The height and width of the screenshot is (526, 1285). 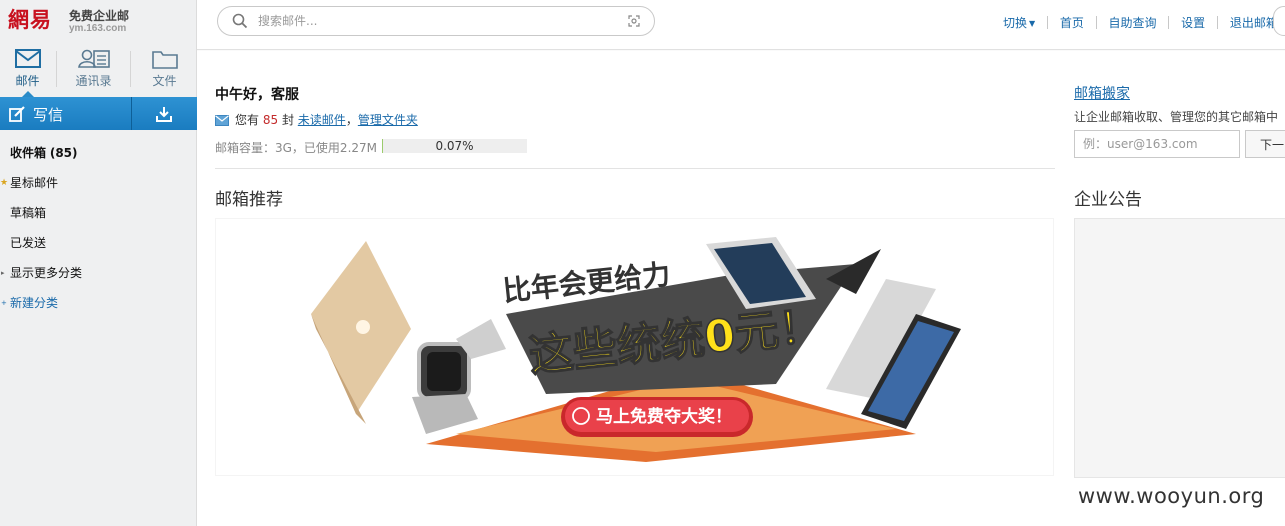 I want to click on compose-bar: 写信, so click(x=98, y=113).